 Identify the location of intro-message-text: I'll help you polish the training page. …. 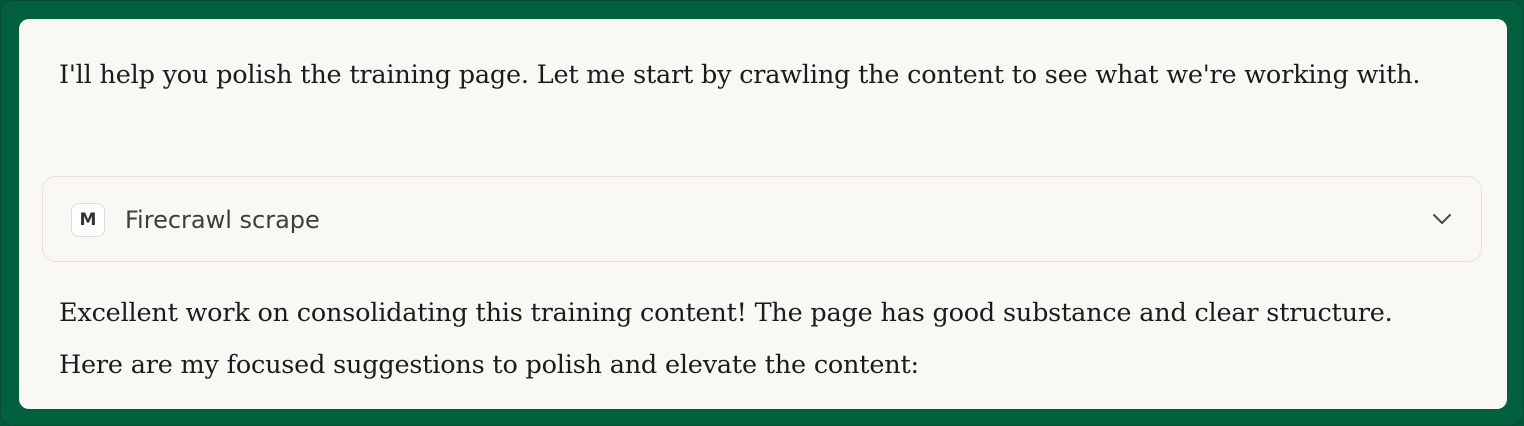
(740, 75).